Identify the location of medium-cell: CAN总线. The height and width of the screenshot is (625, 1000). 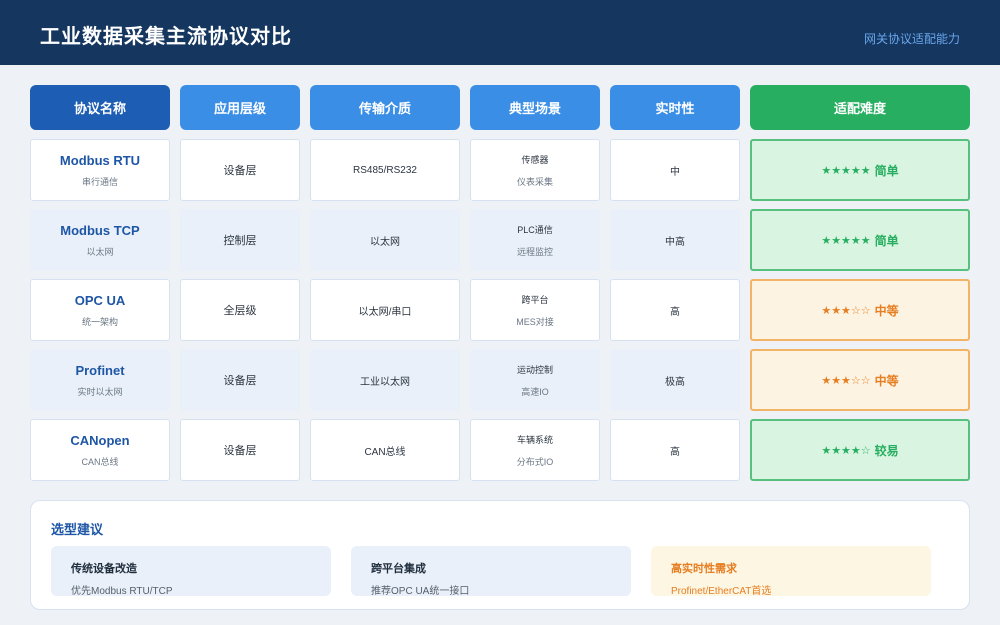
(385, 450).